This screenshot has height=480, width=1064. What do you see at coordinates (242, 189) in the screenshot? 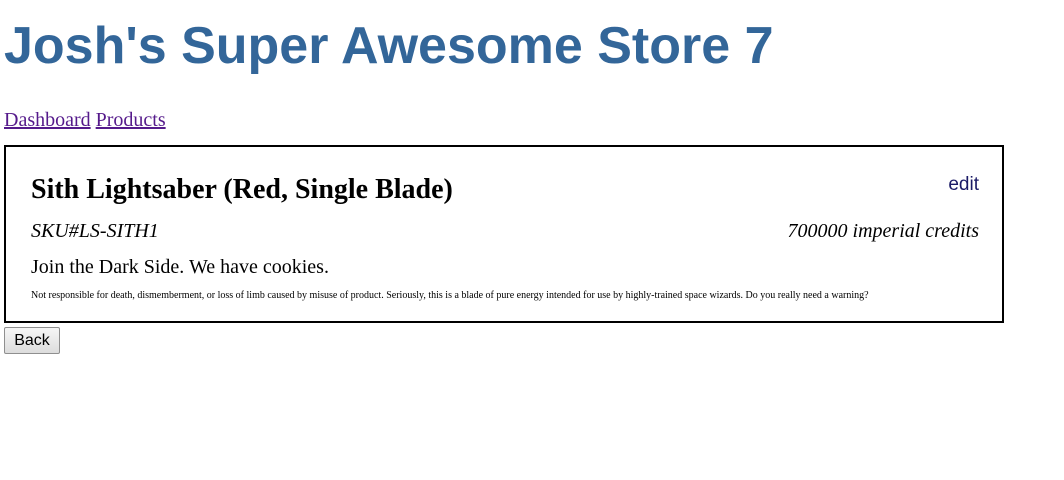
I see `product-name: Sith Lightsaber (Red, Single Blade)` at bounding box center [242, 189].